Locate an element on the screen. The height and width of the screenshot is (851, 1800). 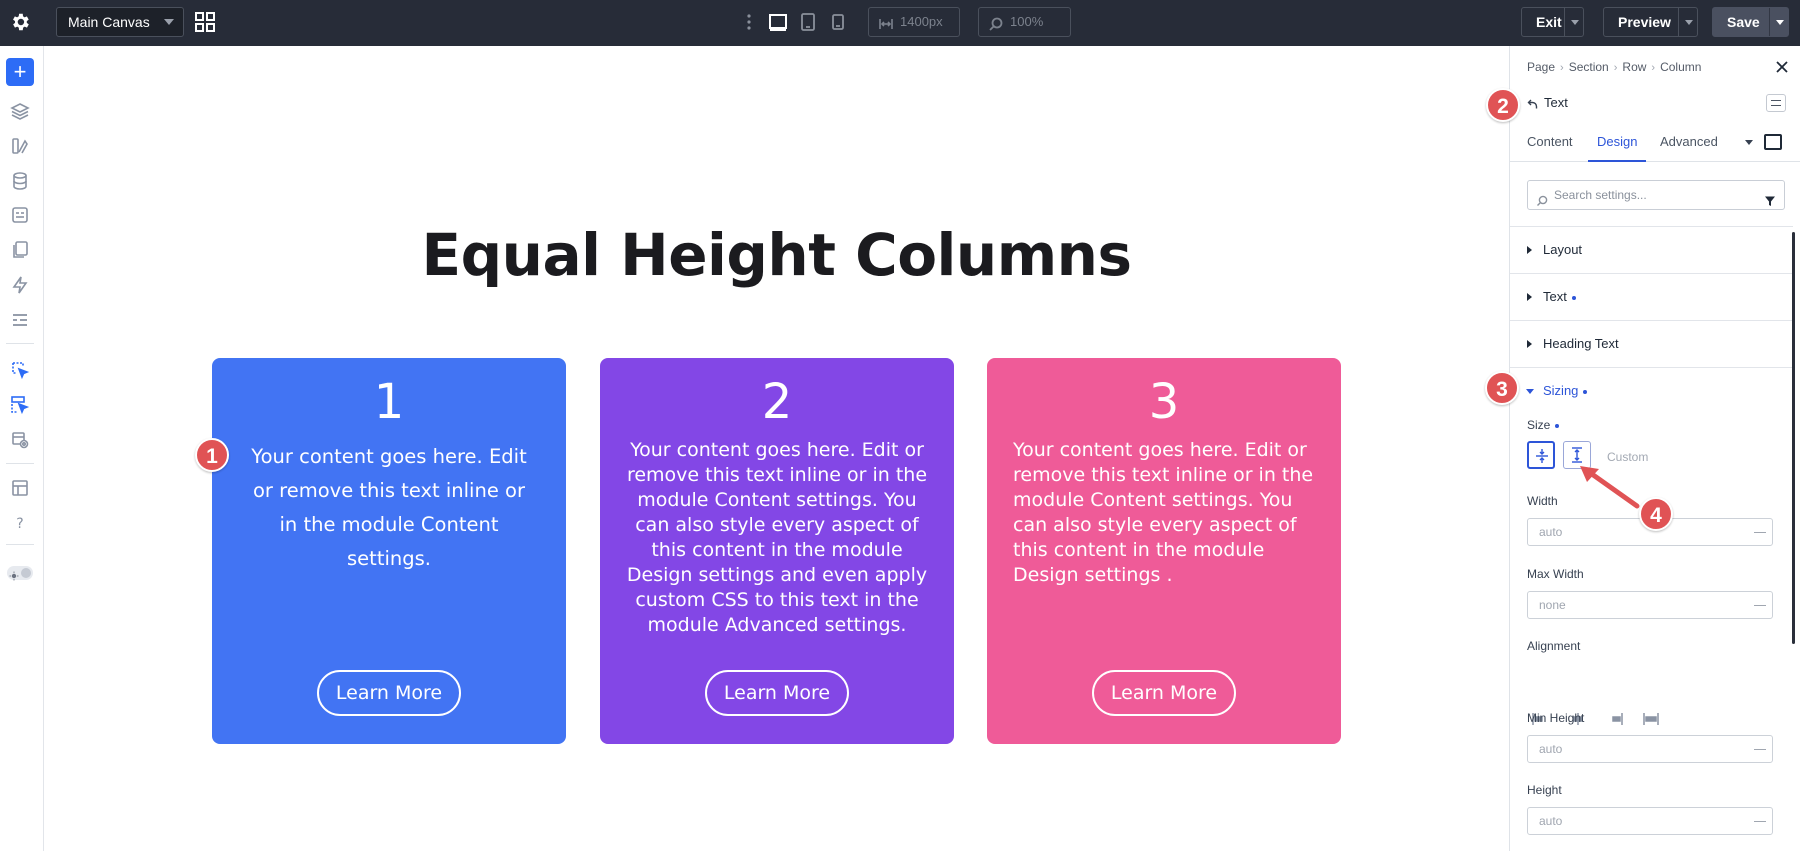
section-layout: Layout is located at coordinates (1651, 249).